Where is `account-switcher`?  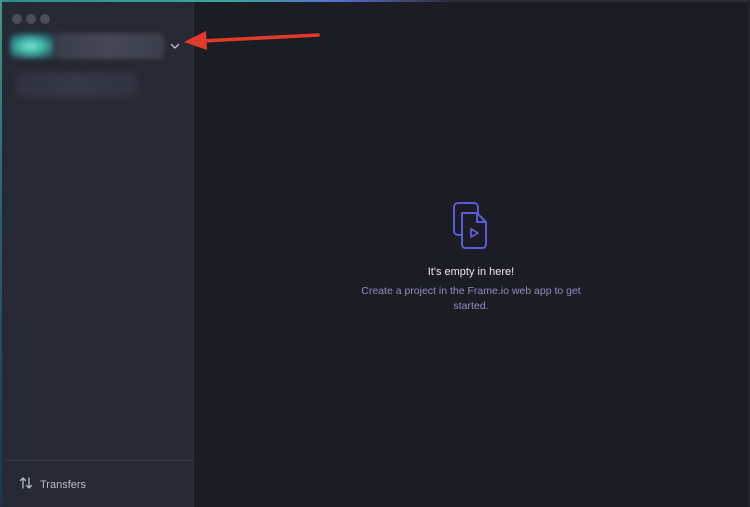
account-switcher is located at coordinates (97, 46).